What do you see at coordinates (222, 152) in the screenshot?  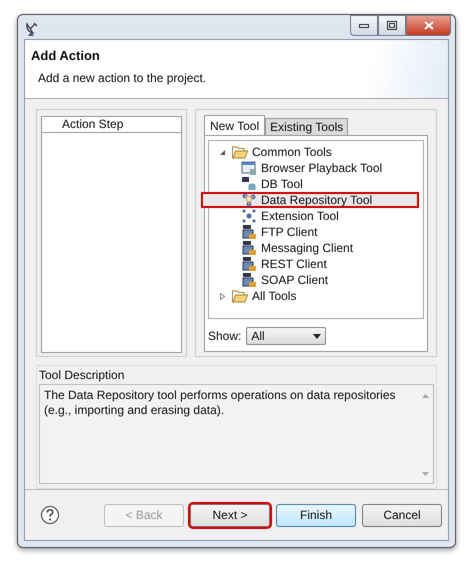 I see `collapse-arrow-icon` at bounding box center [222, 152].